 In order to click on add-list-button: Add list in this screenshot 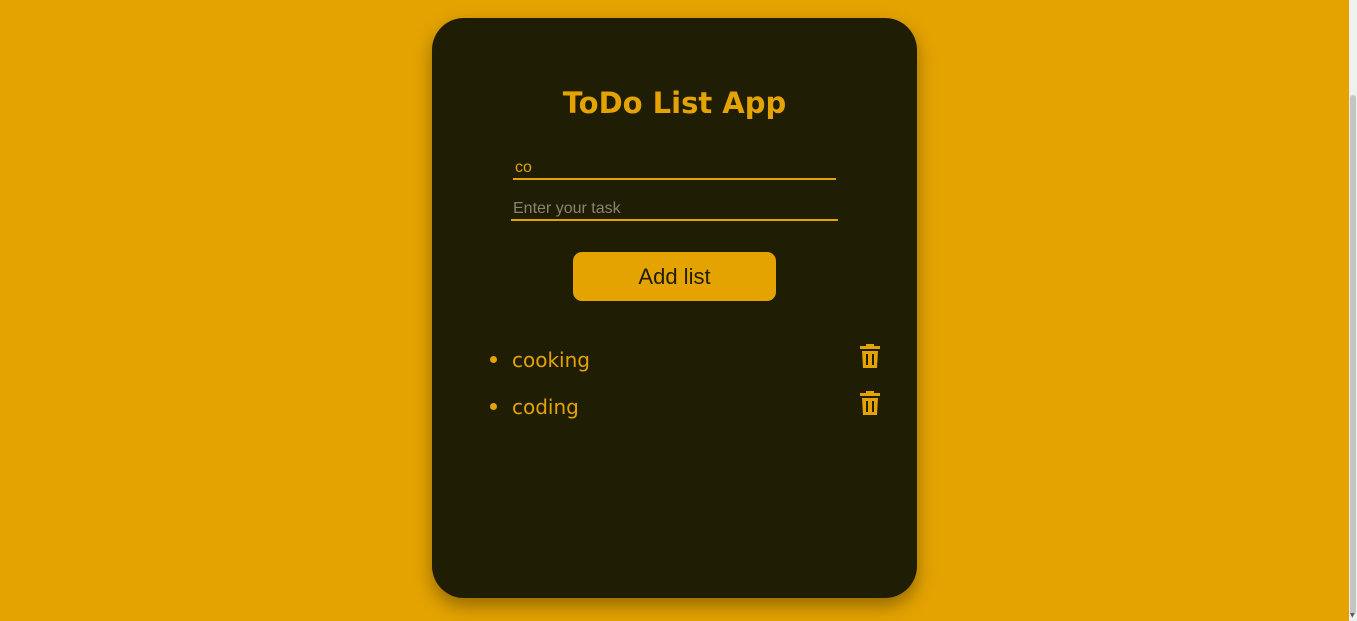, I will do `click(674, 276)`.